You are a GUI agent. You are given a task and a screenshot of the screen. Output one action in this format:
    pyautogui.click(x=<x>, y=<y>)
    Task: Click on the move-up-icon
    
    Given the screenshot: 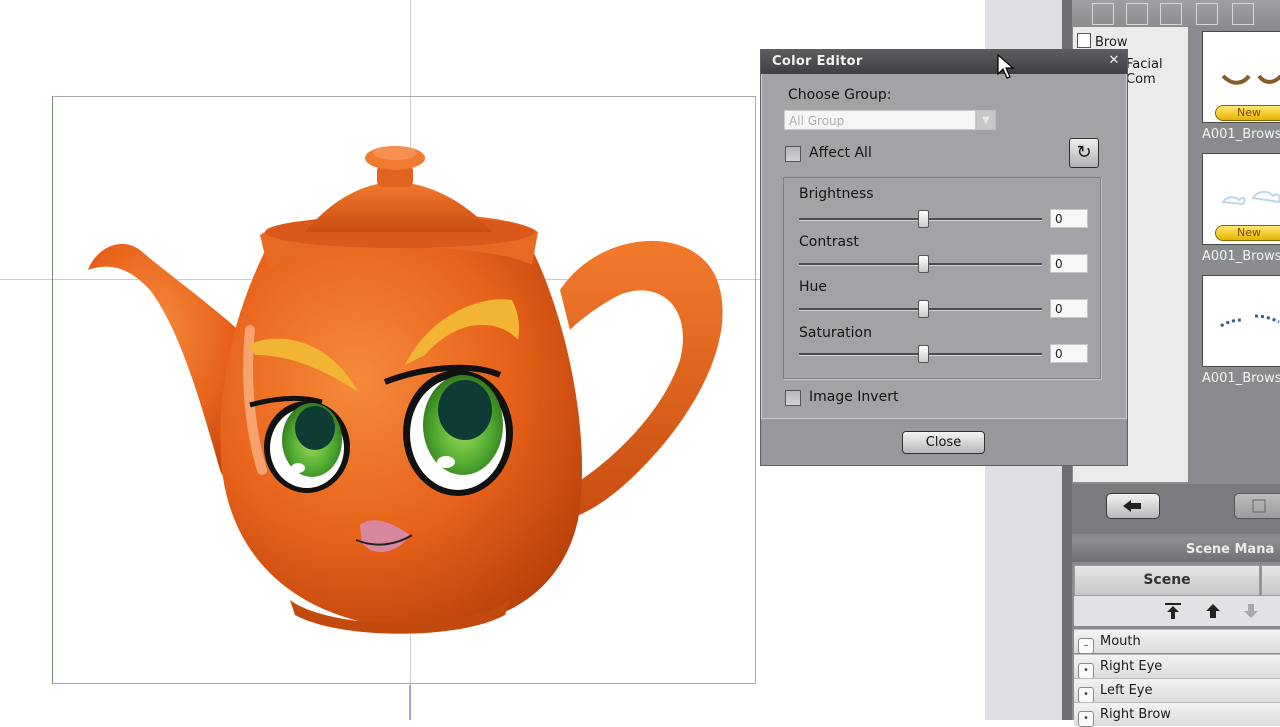 What is the action you would take?
    pyautogui.click(x=1213, y=611)
    